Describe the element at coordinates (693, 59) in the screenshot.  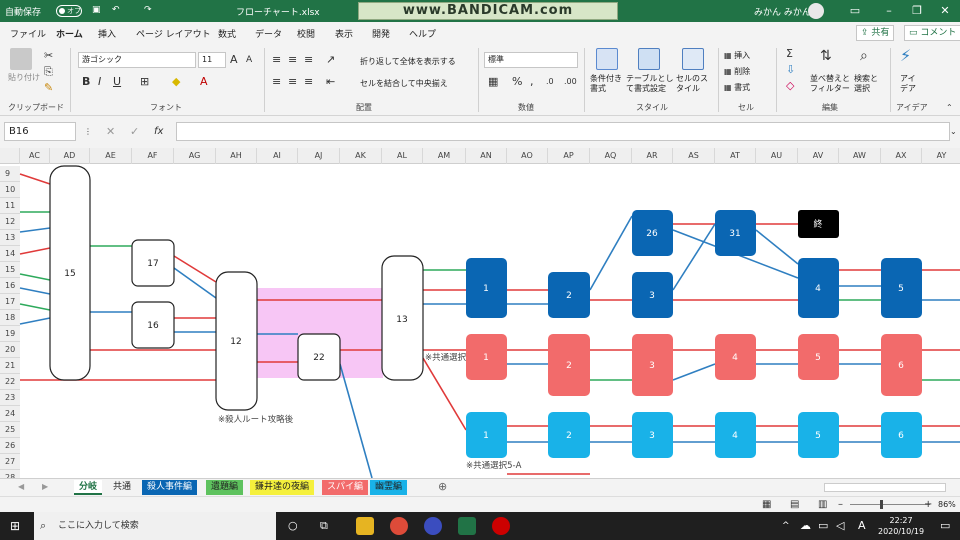
I see `cell-styles-icon` at that location.